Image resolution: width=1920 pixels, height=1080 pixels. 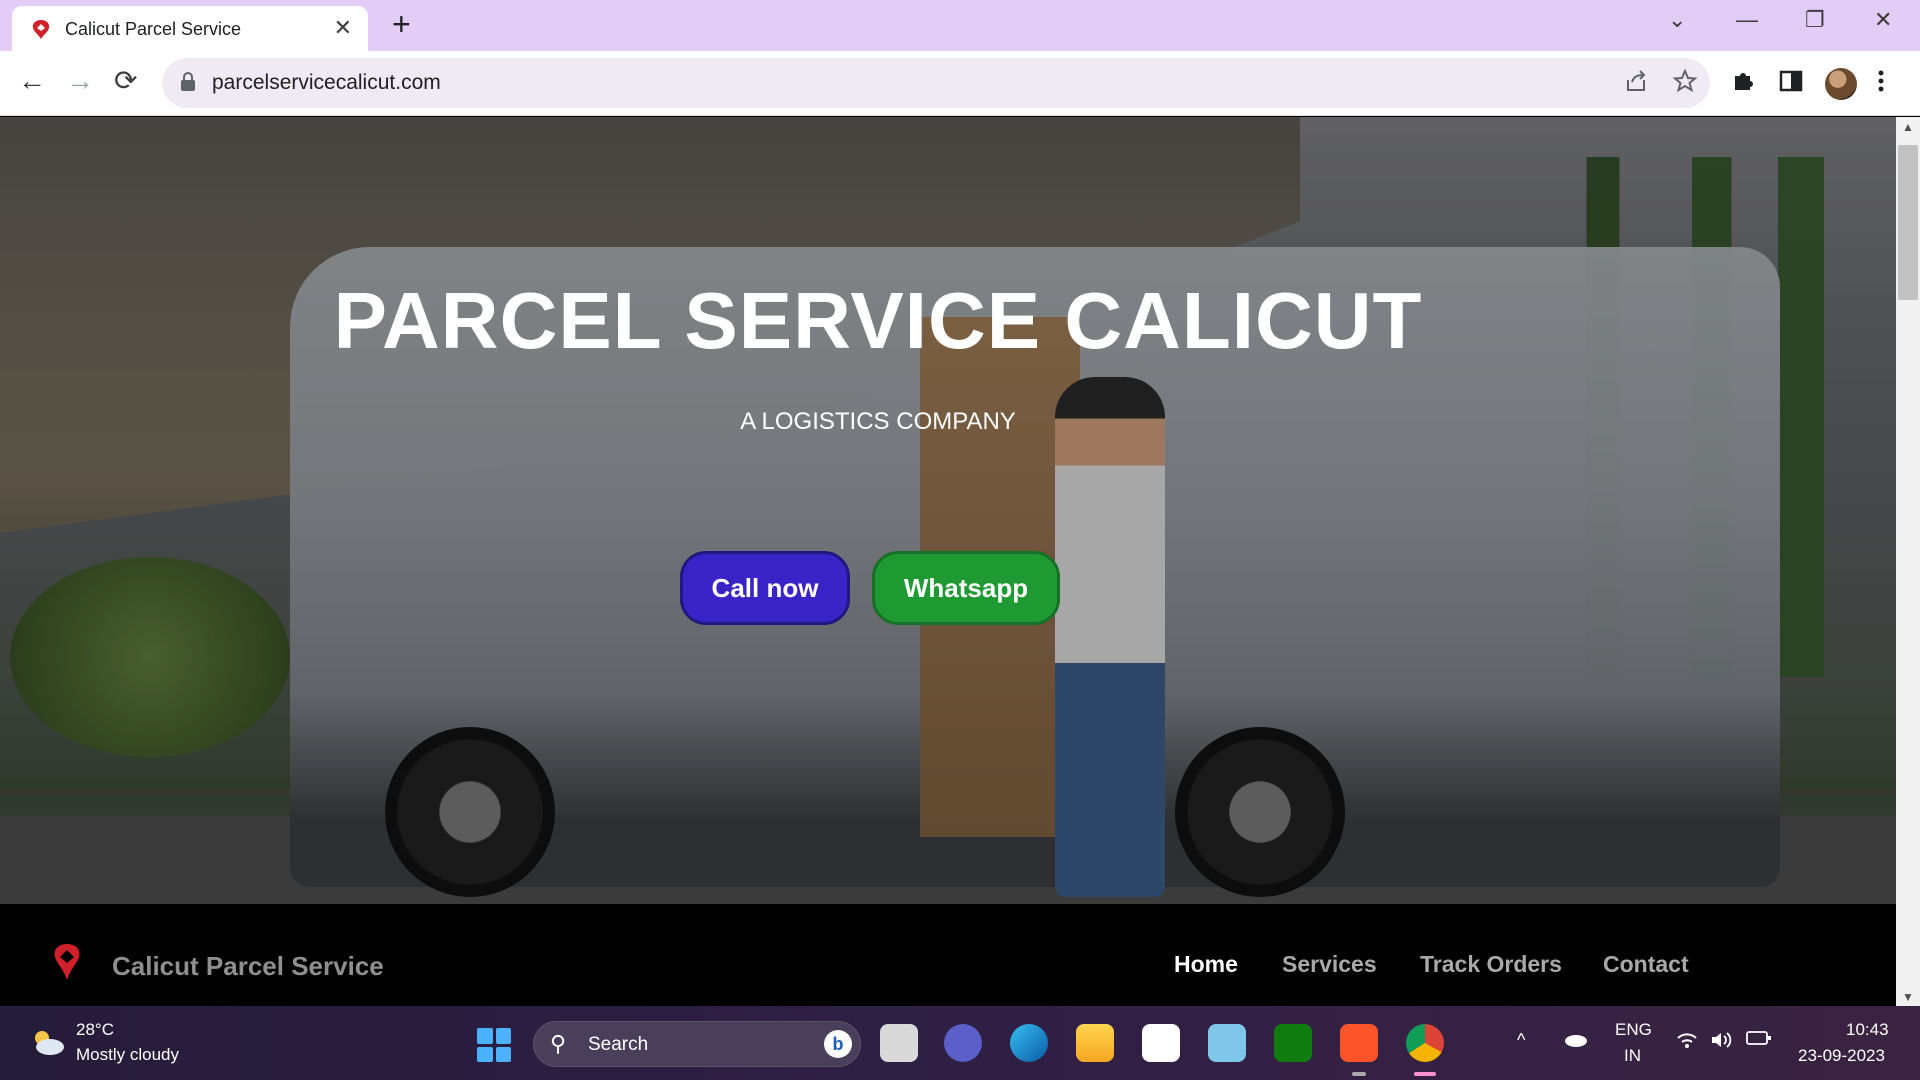 What do you see at coordinates (1161, 1043) in the screenshot?
I see `store-icon` at bounding box center [1161, 1043].